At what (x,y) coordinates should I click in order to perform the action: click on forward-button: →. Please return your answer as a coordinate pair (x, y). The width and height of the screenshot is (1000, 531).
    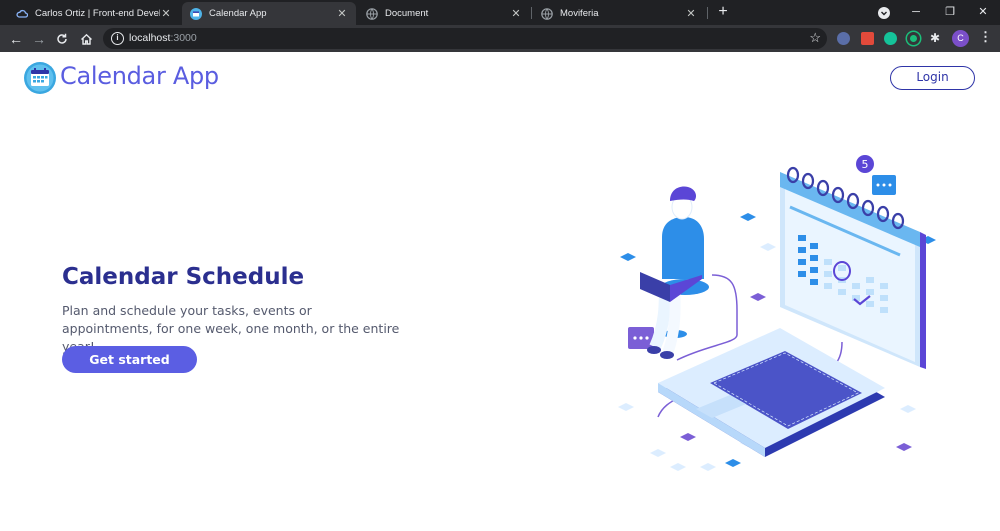
    Looking at the image, I should click on (39, 39).